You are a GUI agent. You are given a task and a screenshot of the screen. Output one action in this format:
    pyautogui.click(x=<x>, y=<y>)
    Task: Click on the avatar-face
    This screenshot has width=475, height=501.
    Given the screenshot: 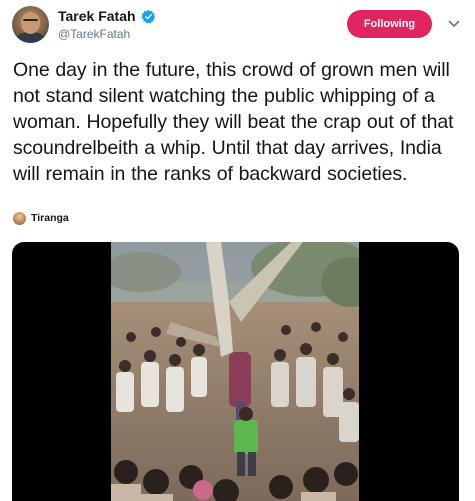 What is the action you would take?
    pyautogui.click(x=30, y=23)
    